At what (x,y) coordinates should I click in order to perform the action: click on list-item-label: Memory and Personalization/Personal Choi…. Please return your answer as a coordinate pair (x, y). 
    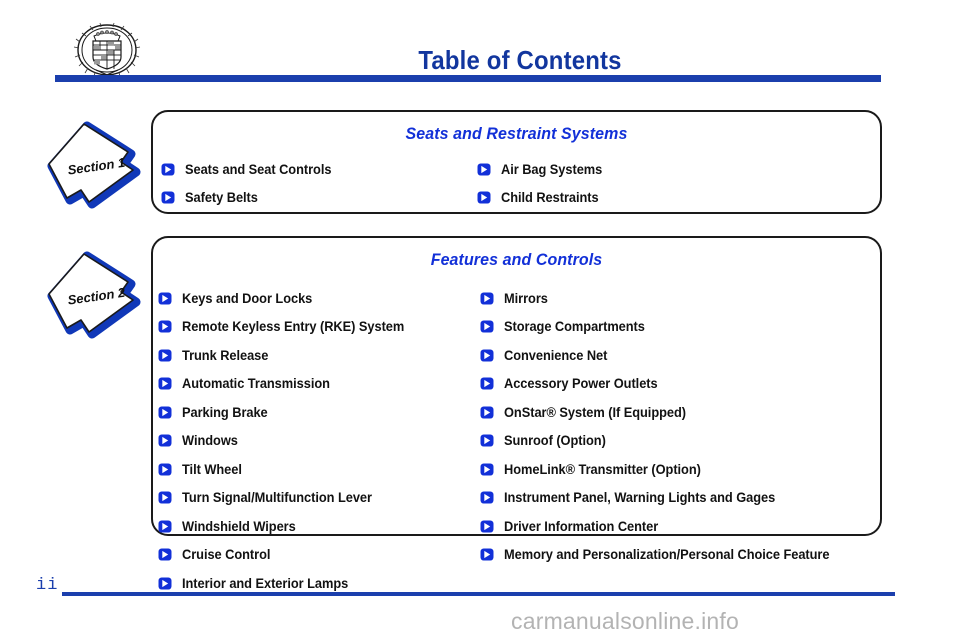
    Looking at the image, I should click on (667, 555).